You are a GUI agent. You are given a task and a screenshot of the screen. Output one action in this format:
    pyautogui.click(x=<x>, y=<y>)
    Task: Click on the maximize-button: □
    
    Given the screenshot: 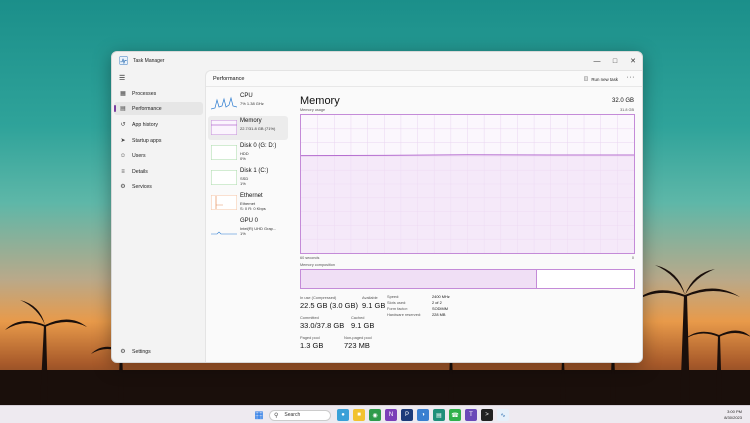 What is the action you would take?
    pyautogui.click(x=615, y=61)
    